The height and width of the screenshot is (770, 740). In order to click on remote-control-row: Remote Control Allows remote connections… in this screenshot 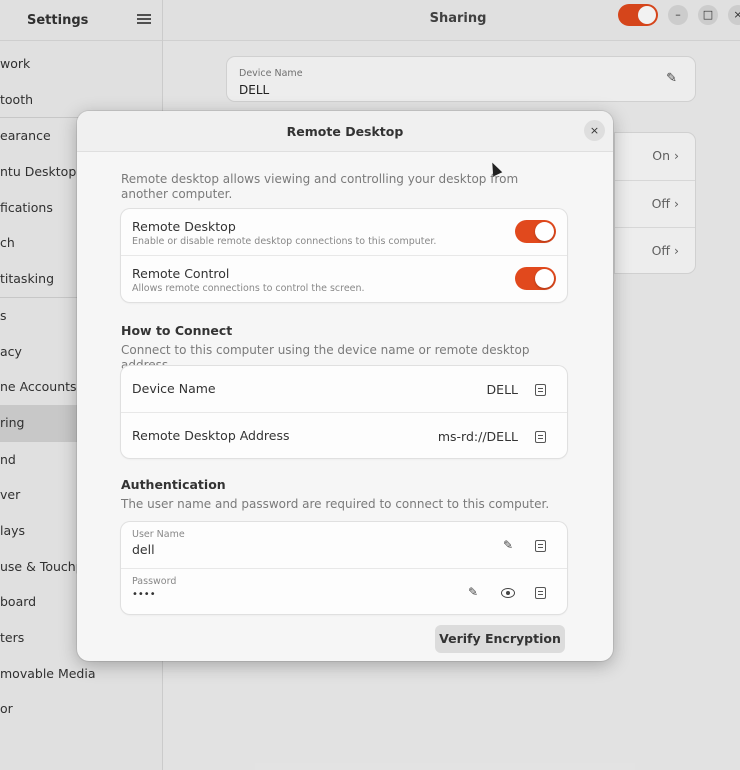, I will do `click(344, 279)`.